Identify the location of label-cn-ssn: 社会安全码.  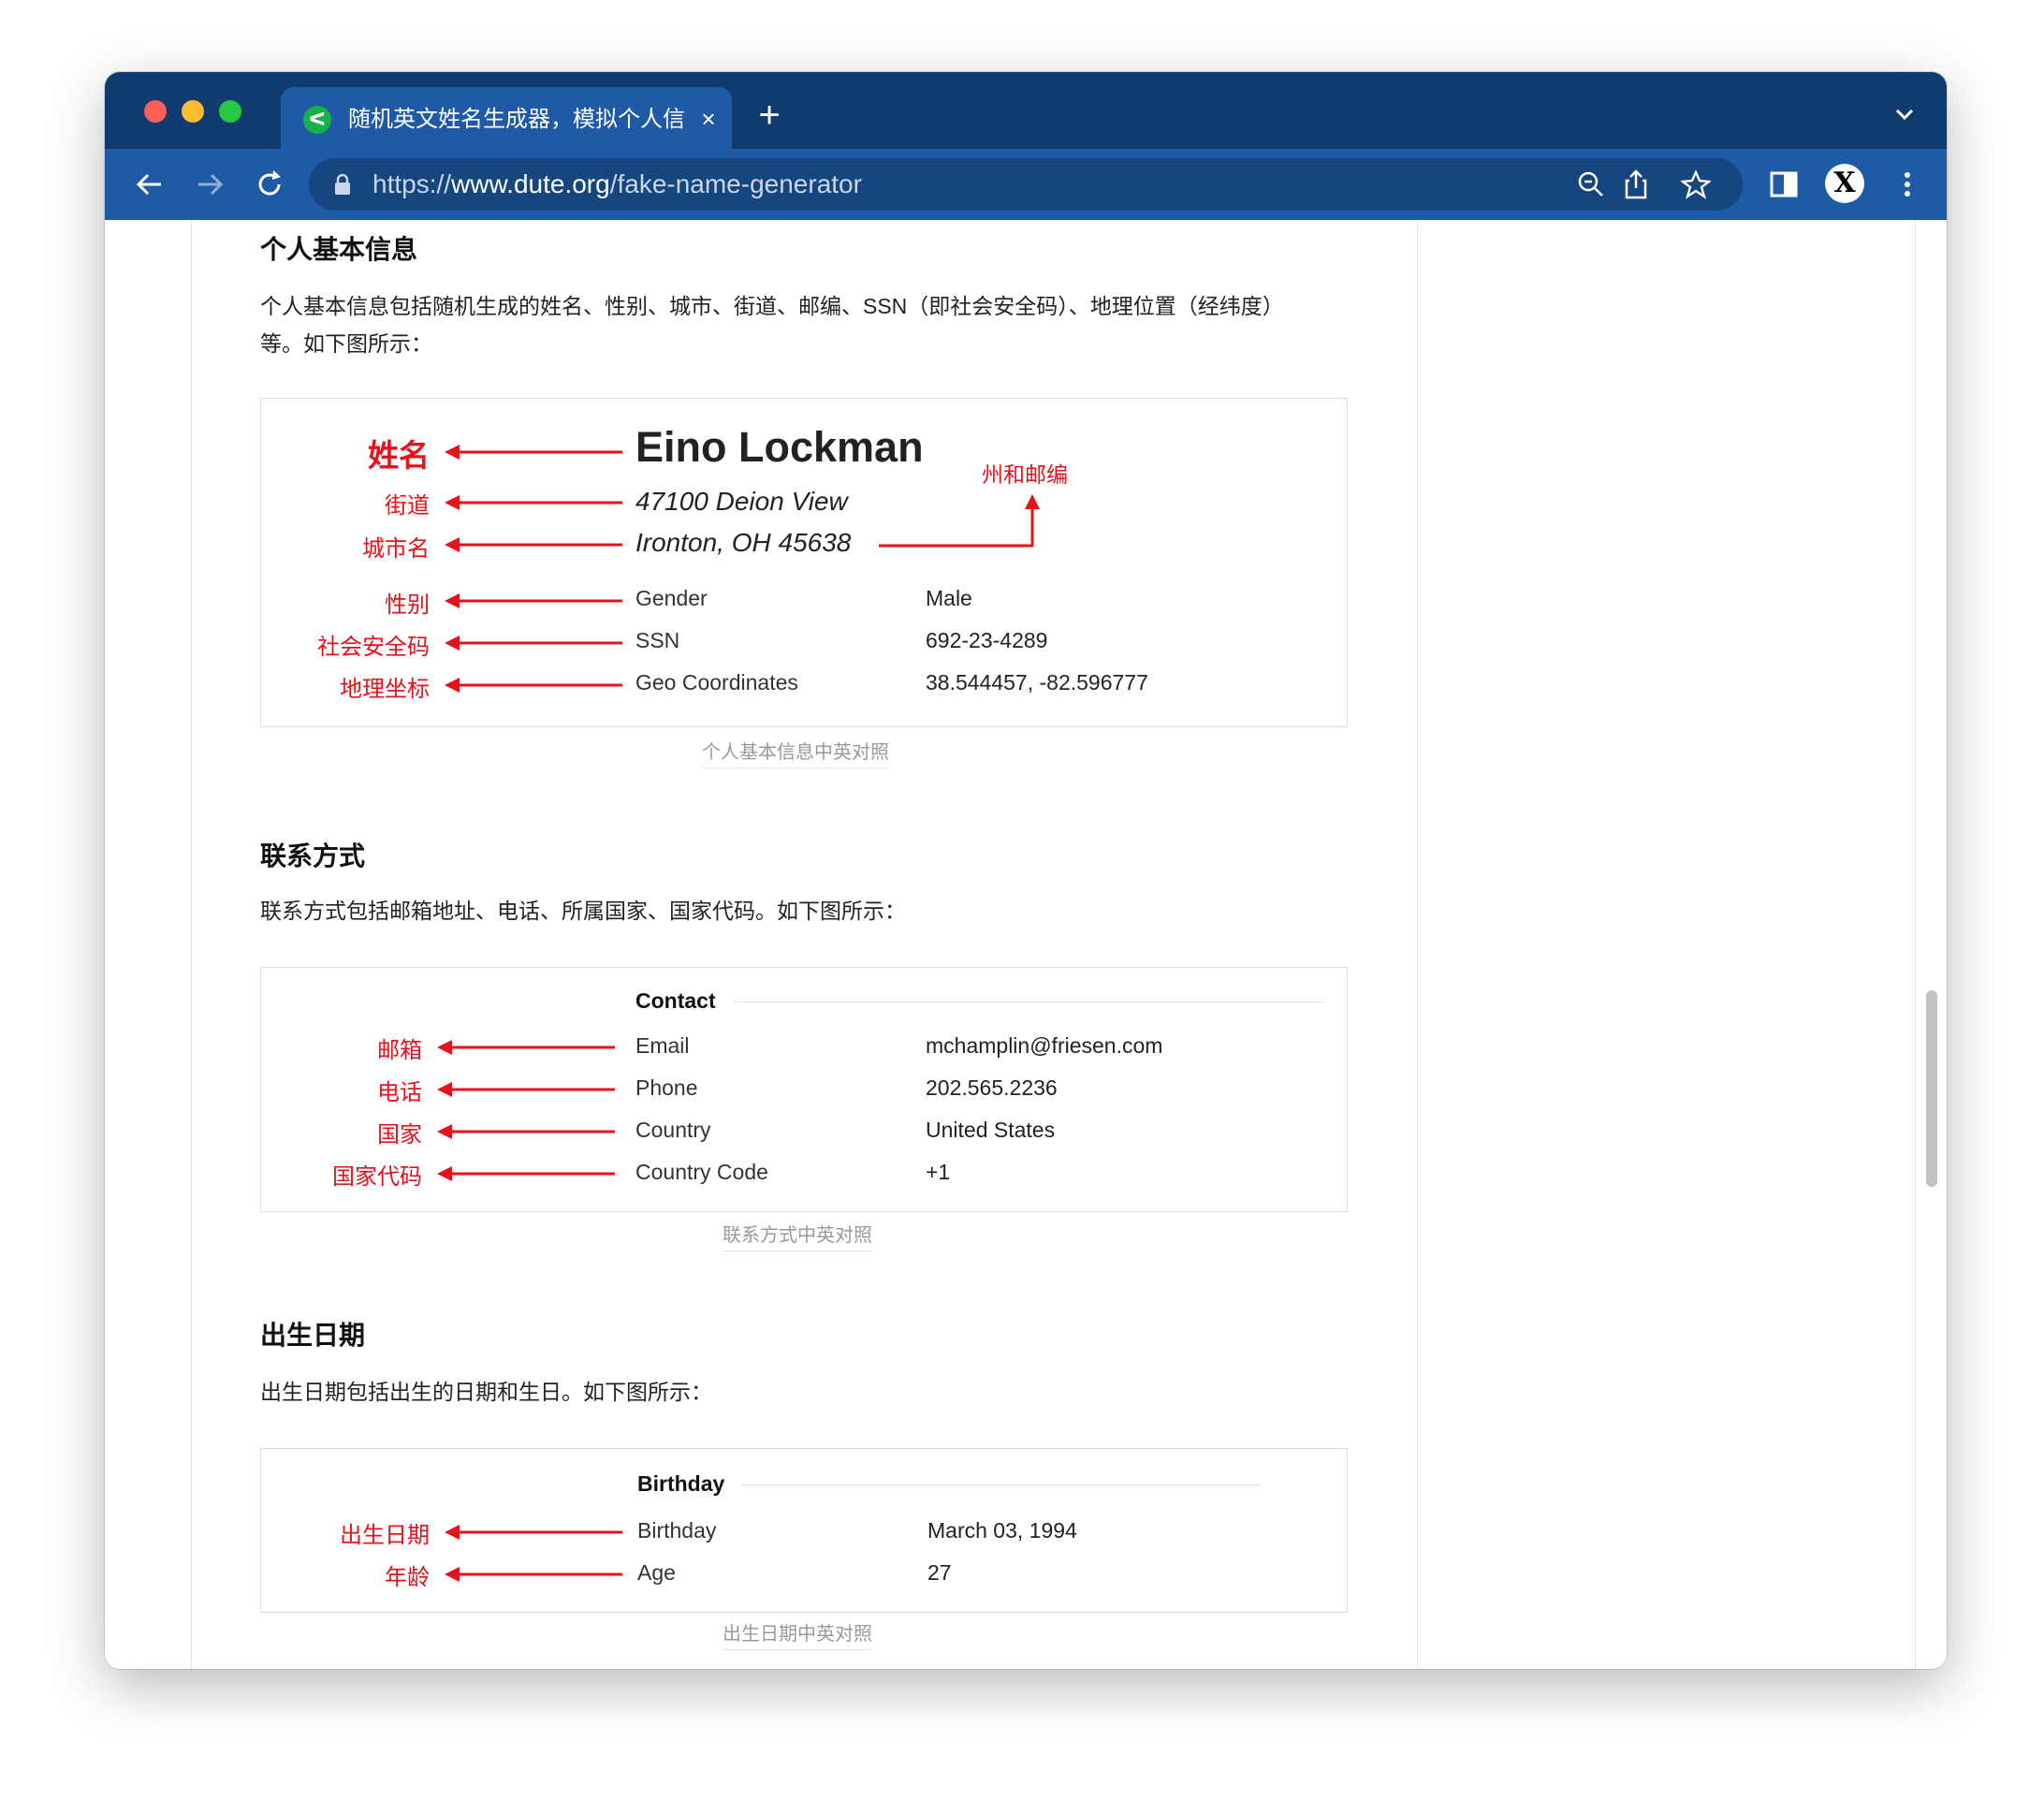
(373, 647).